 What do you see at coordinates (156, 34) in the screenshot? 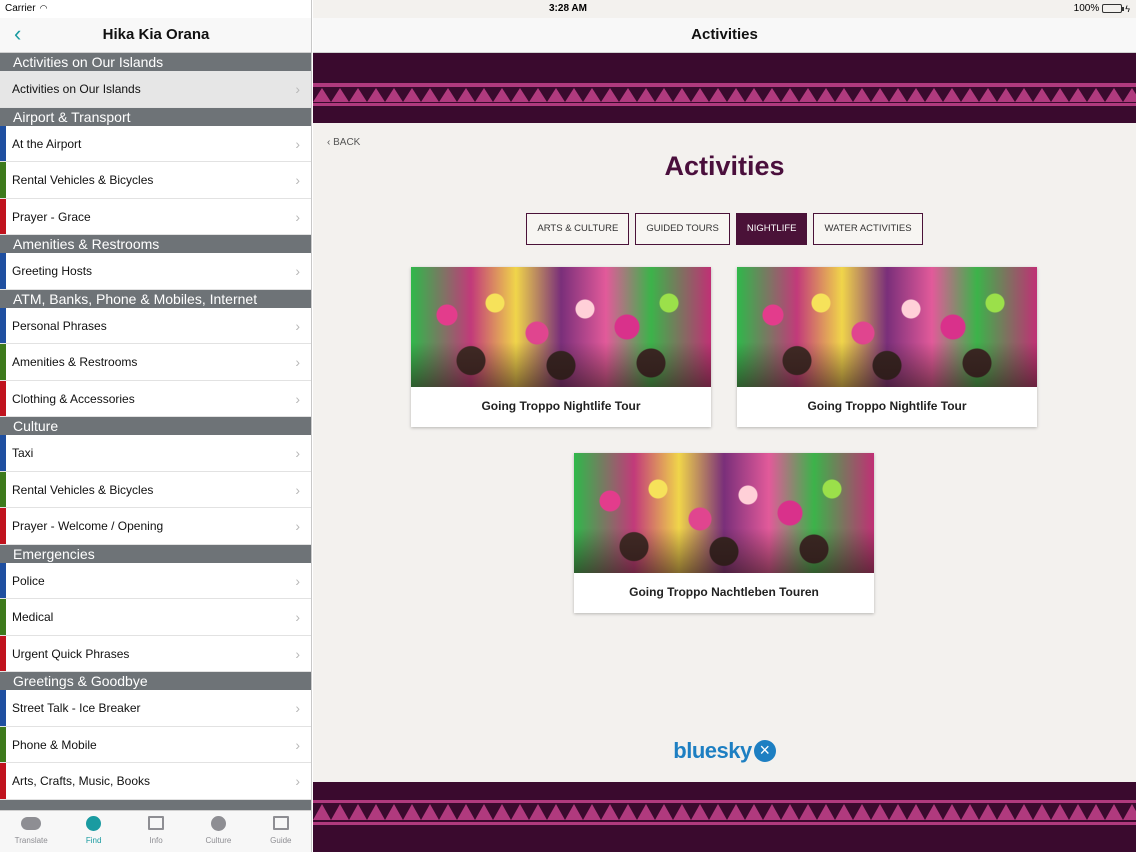
I see `master-title: Hika Kia Orana` at bounding box center [156, 34].